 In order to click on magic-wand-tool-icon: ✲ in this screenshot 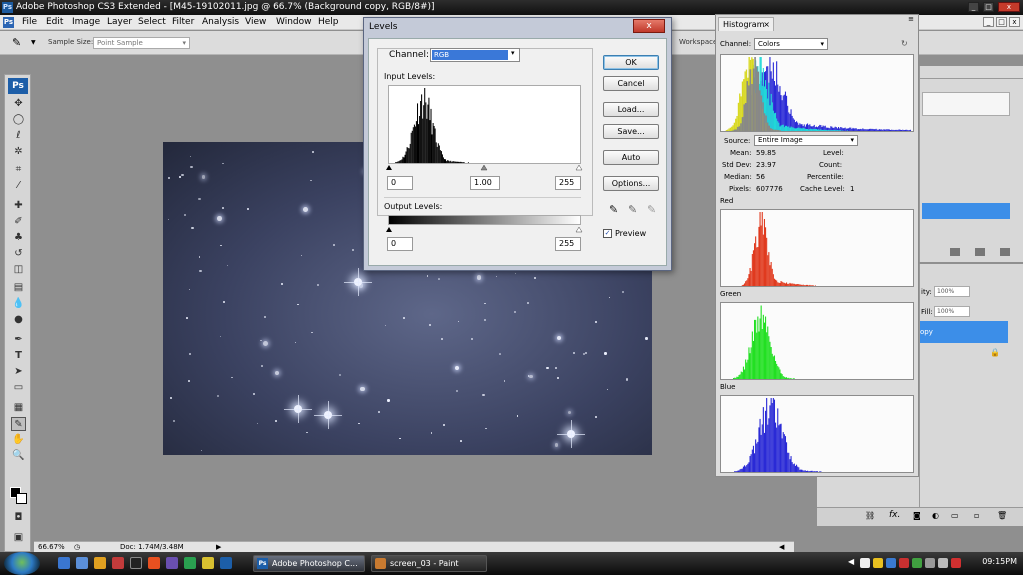, I will do `click(18, 152)`.